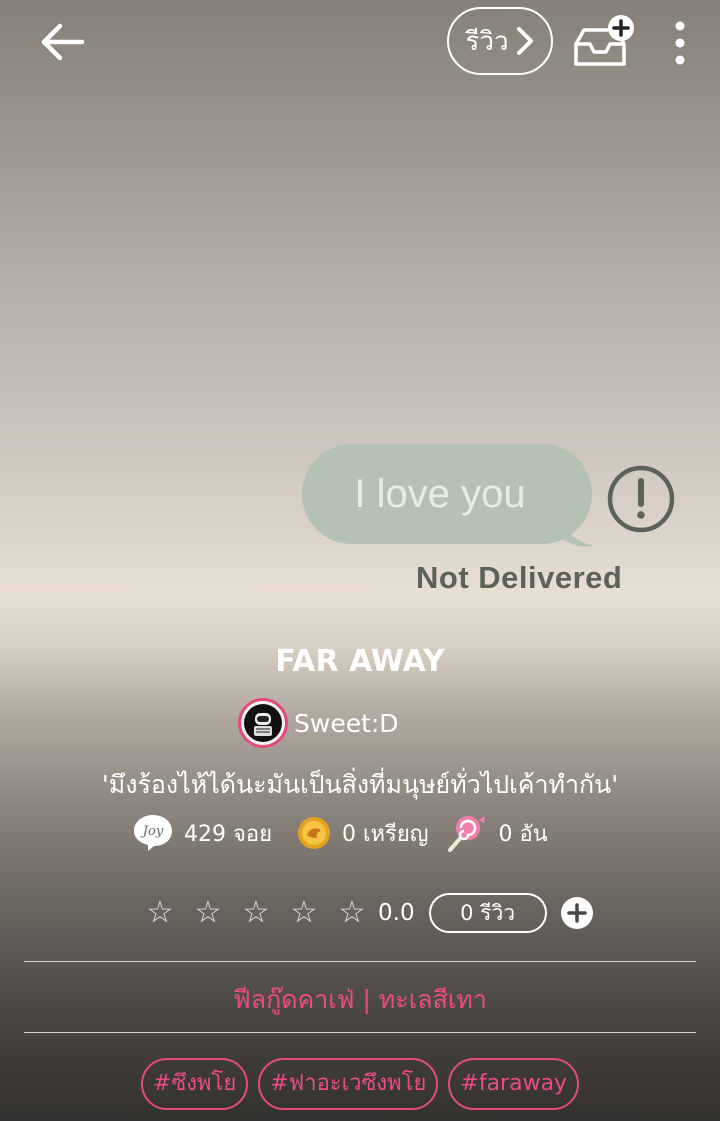 Image resolution: width=720 pixels, height=1121 pixels. Describe the element at coordinates (228, 834) in the screenshot. I see `joy-count: 429 จอย` at that location.